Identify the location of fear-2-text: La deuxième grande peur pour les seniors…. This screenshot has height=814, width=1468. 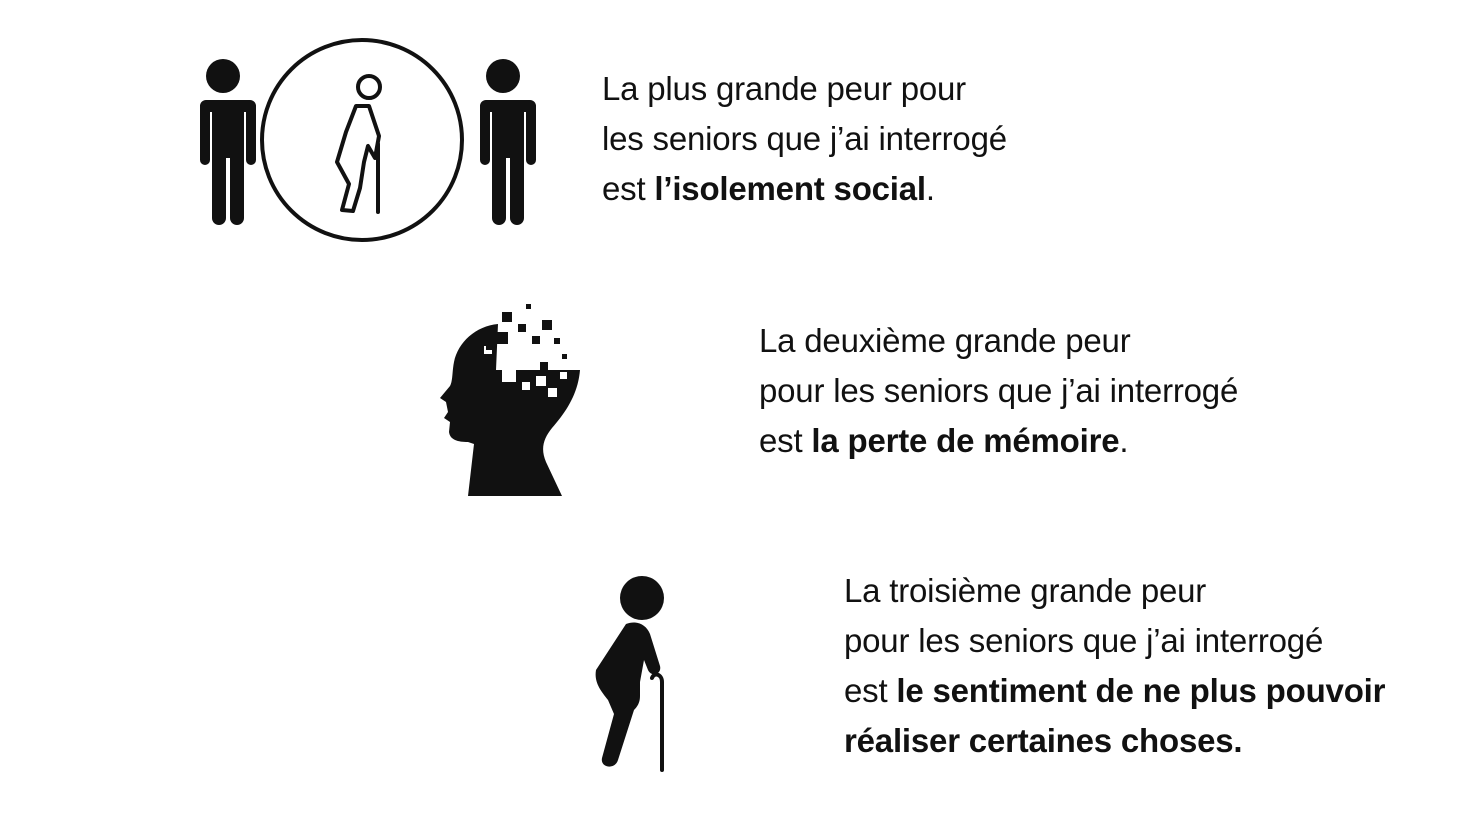
(998, 391).